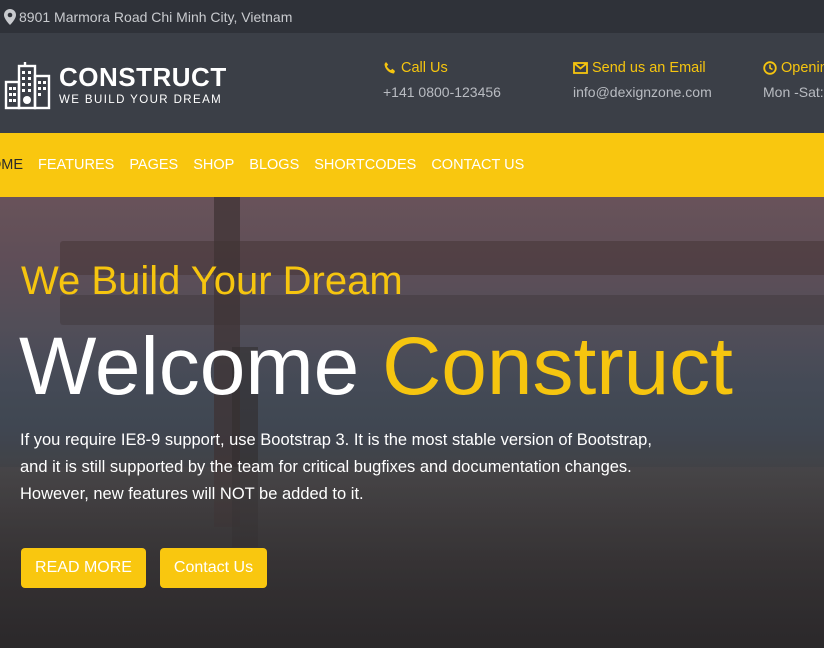 Image resolution: width=824 pixels, height=648 pixels. What do you see at coordinates (213, 165) in the screenshot?
I see `nav-item-shop: SHOP` at bounding box center [213, 165].